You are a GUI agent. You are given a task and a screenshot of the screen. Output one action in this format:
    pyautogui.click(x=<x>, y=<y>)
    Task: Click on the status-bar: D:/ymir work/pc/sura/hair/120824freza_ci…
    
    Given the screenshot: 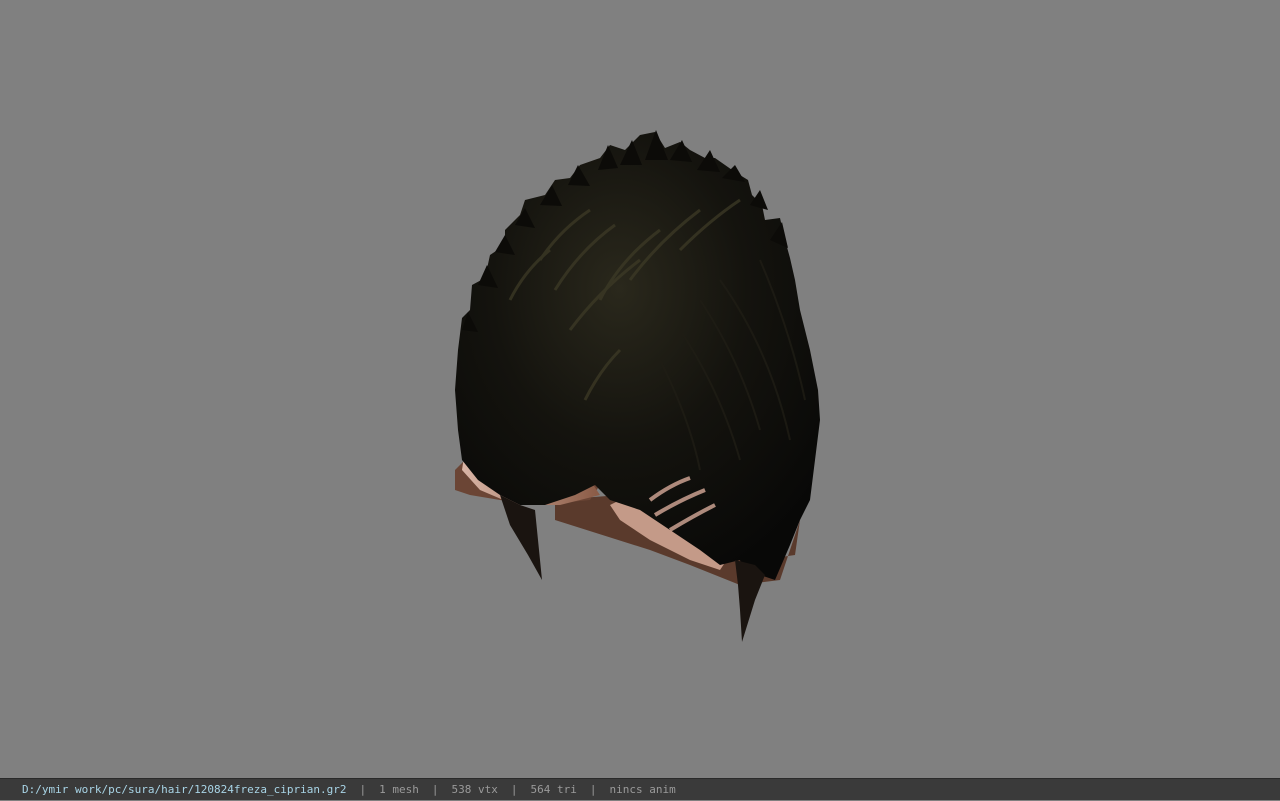 What is the action you would take?
    pyautogui.click(x=640, y=789)
    